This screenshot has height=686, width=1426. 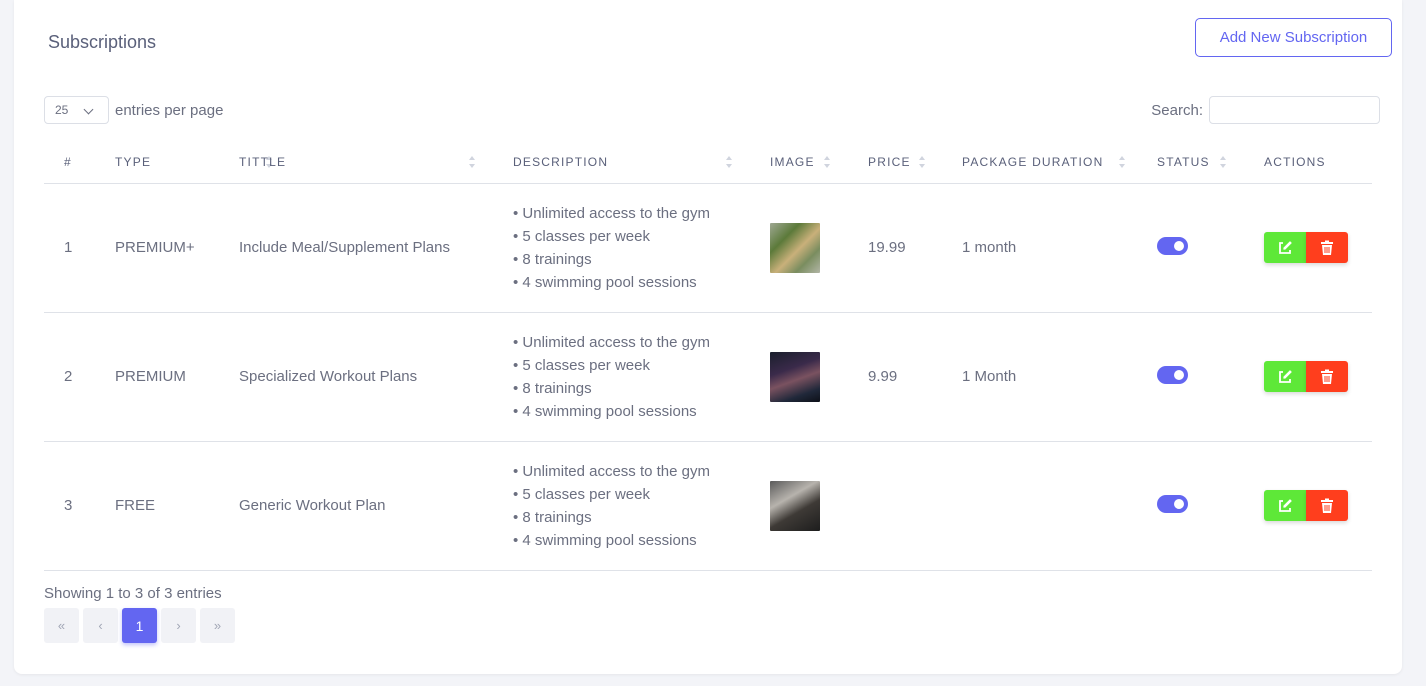 What do you see at coordinates (88, 109) in the screenshot?
I see `chevron-down-icon` at bounding box center [88, 109].